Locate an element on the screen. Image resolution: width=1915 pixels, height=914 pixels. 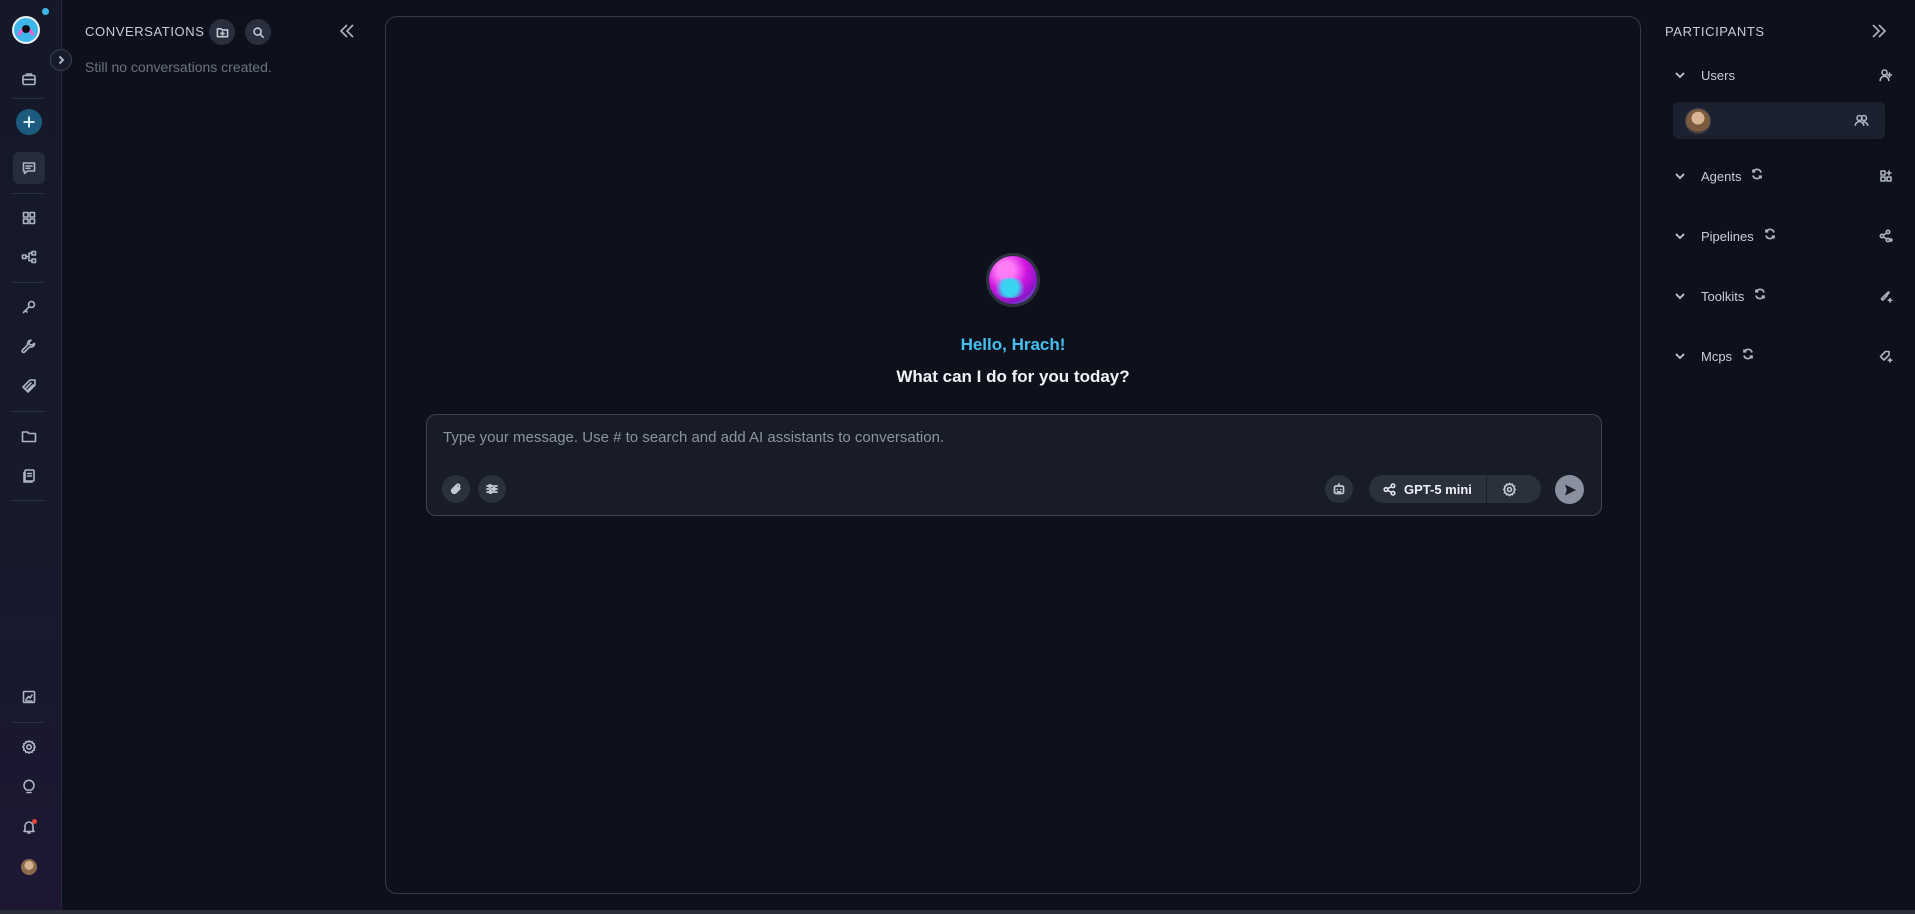
group-users-icon is located at coordinates (1861, 123).